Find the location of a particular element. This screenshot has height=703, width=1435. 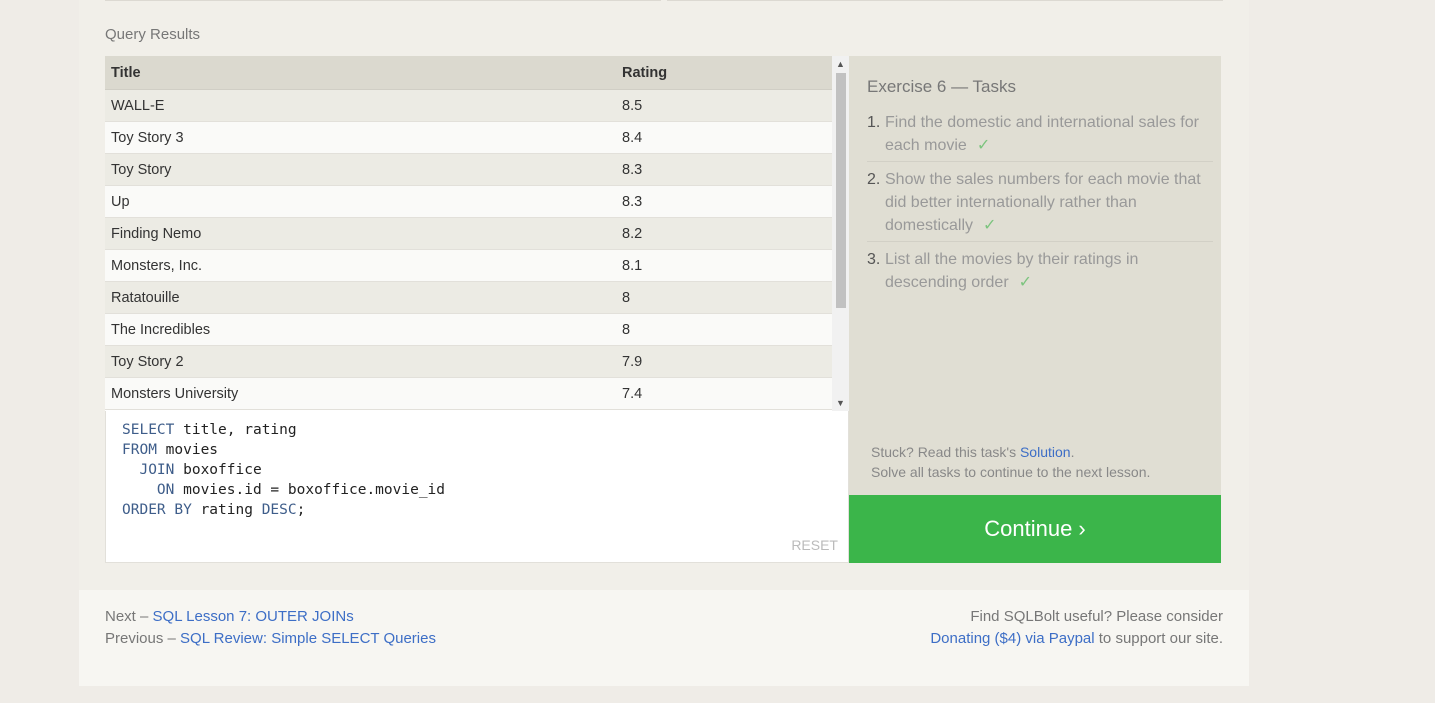

sql-keyword: DESC is located at coordinates (279, 510).